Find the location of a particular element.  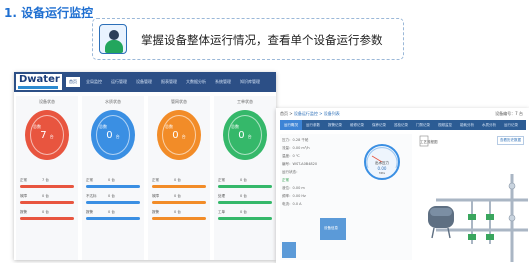

breadcrumb: 首页 > 设备运行监控 > 设备列表 is located at coordinates (310, 113).